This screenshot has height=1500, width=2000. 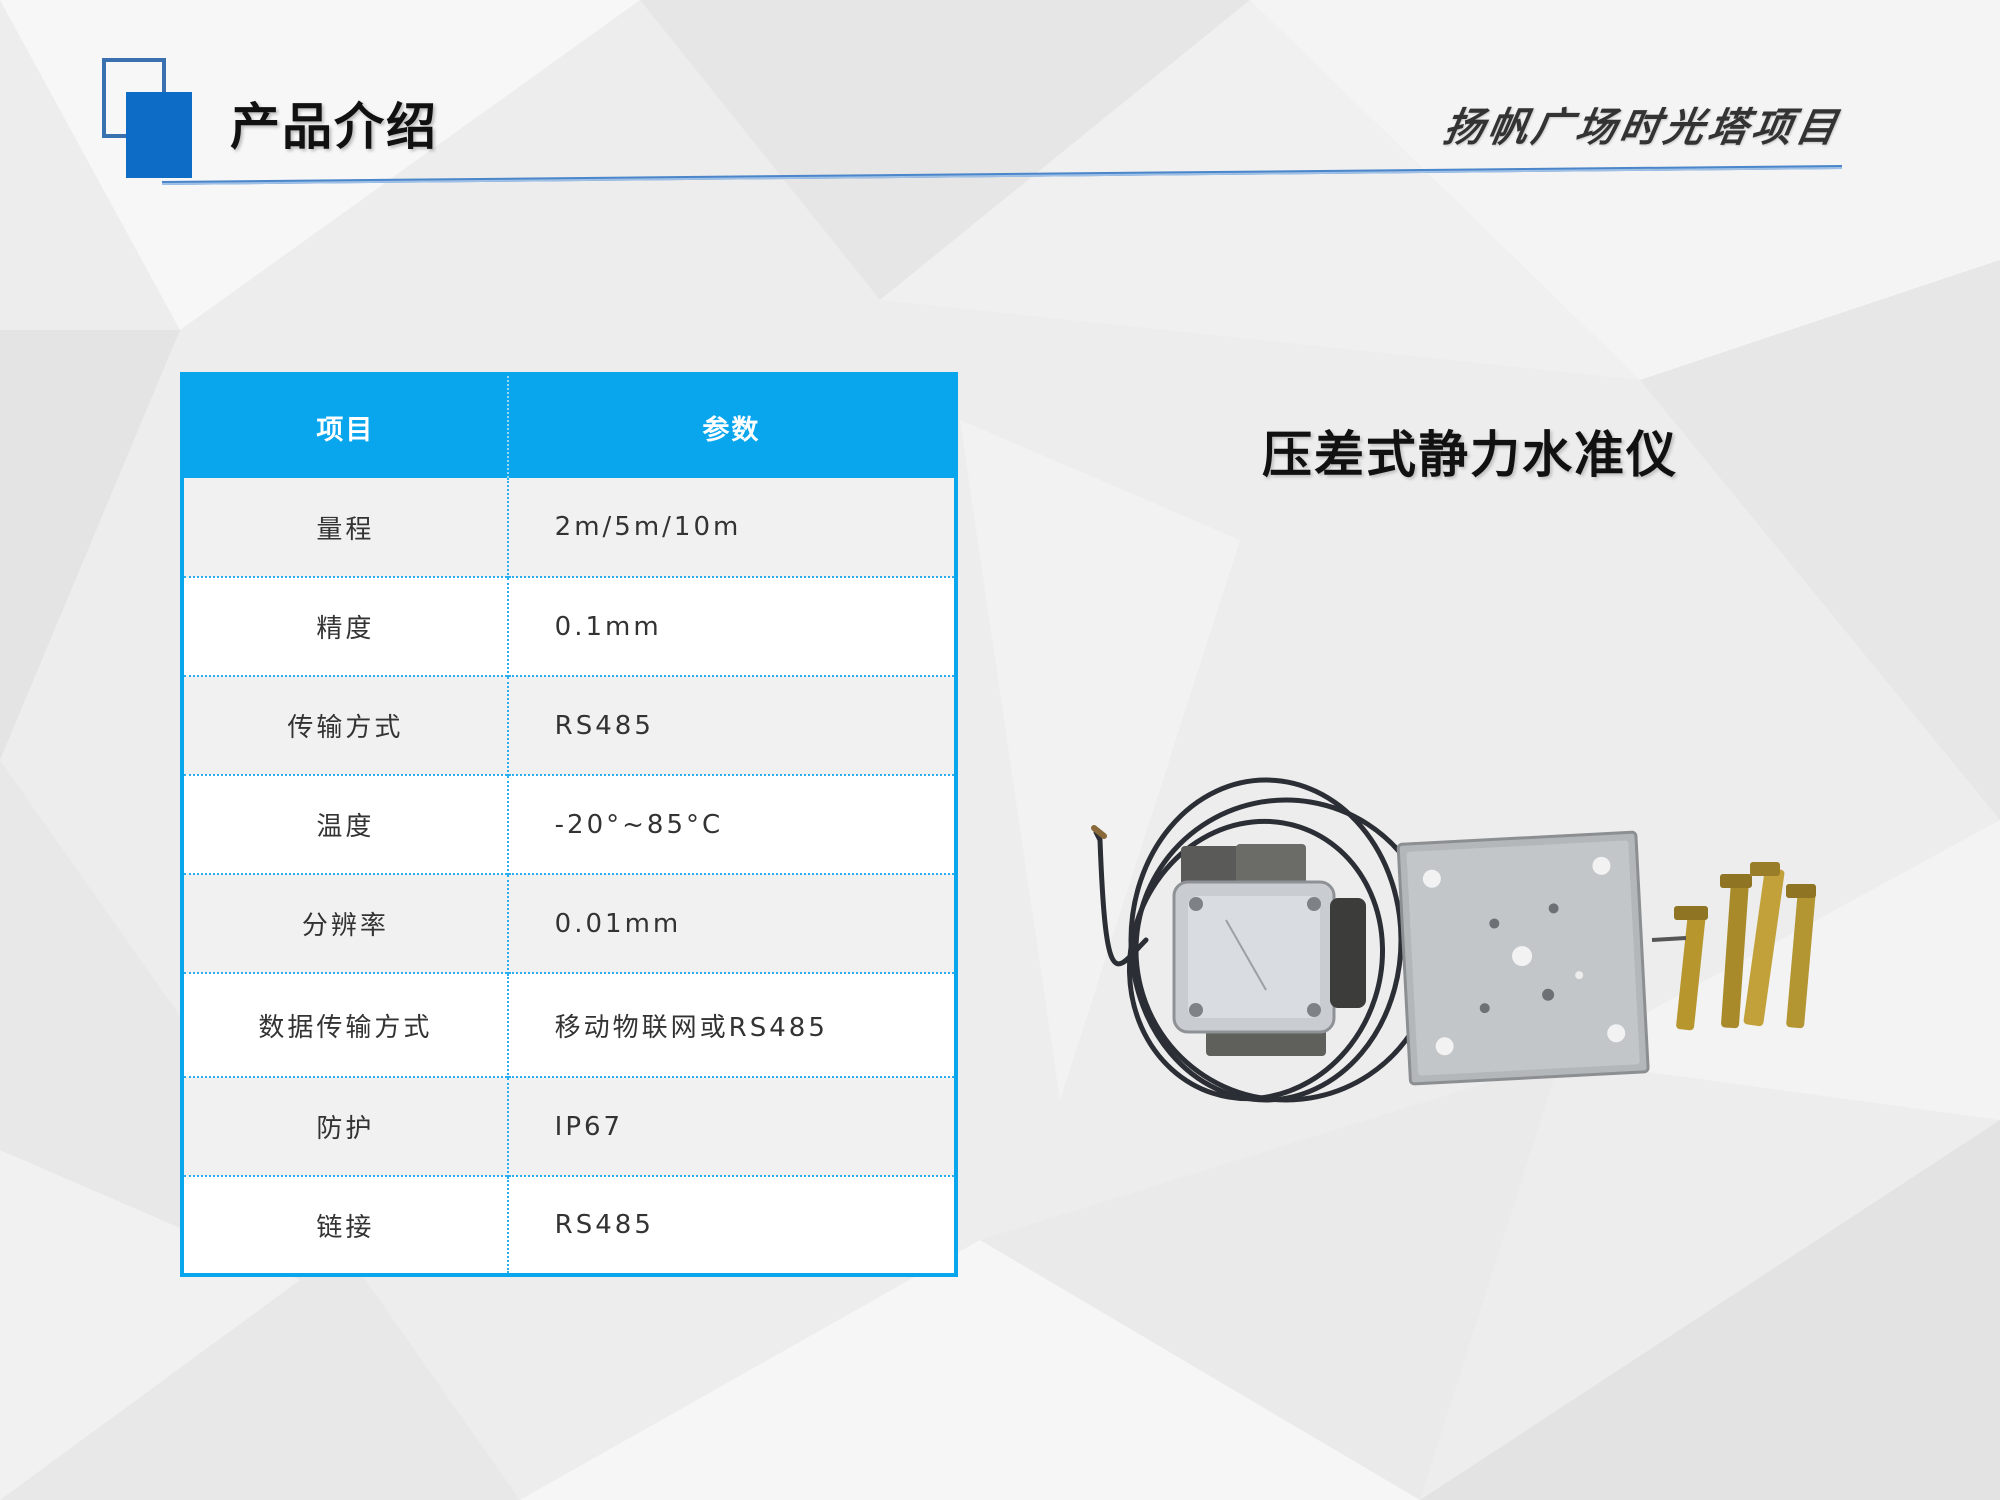 What do you see at coordinates (345, 1225) in the screenshot?
I see `cell-item: 链接` at bounding box center [345, 1225].